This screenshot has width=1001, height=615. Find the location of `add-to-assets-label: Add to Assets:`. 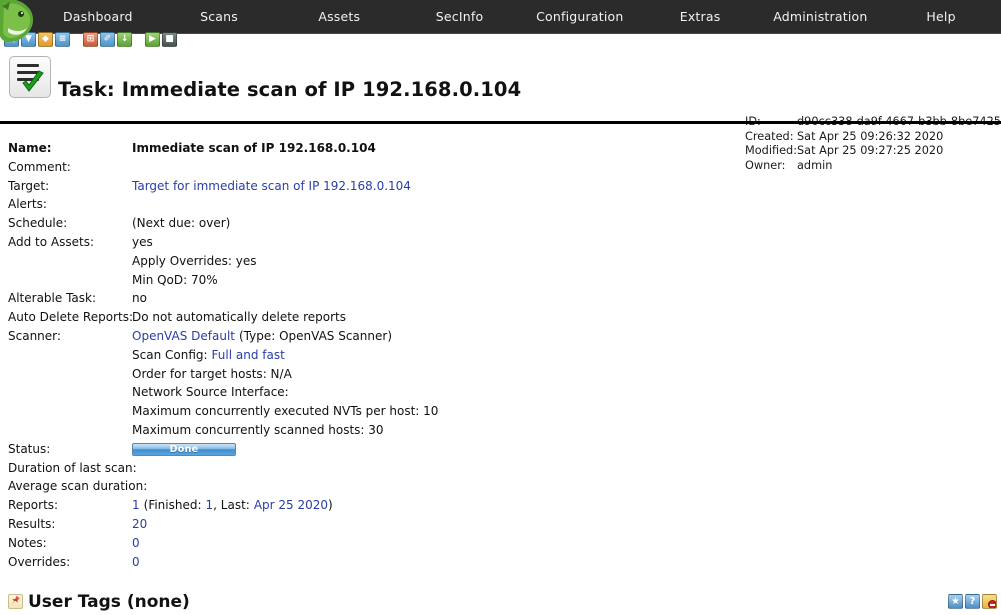

add-to-assets-label: Add to Assets: is located at coordinates (51, 241).